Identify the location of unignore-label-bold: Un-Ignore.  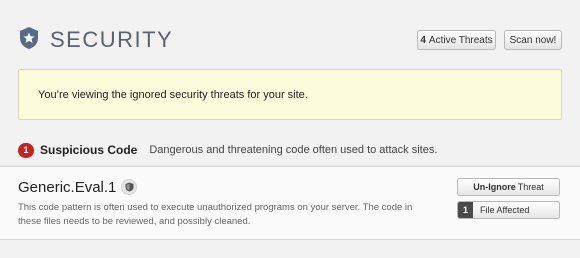
(494, 187).